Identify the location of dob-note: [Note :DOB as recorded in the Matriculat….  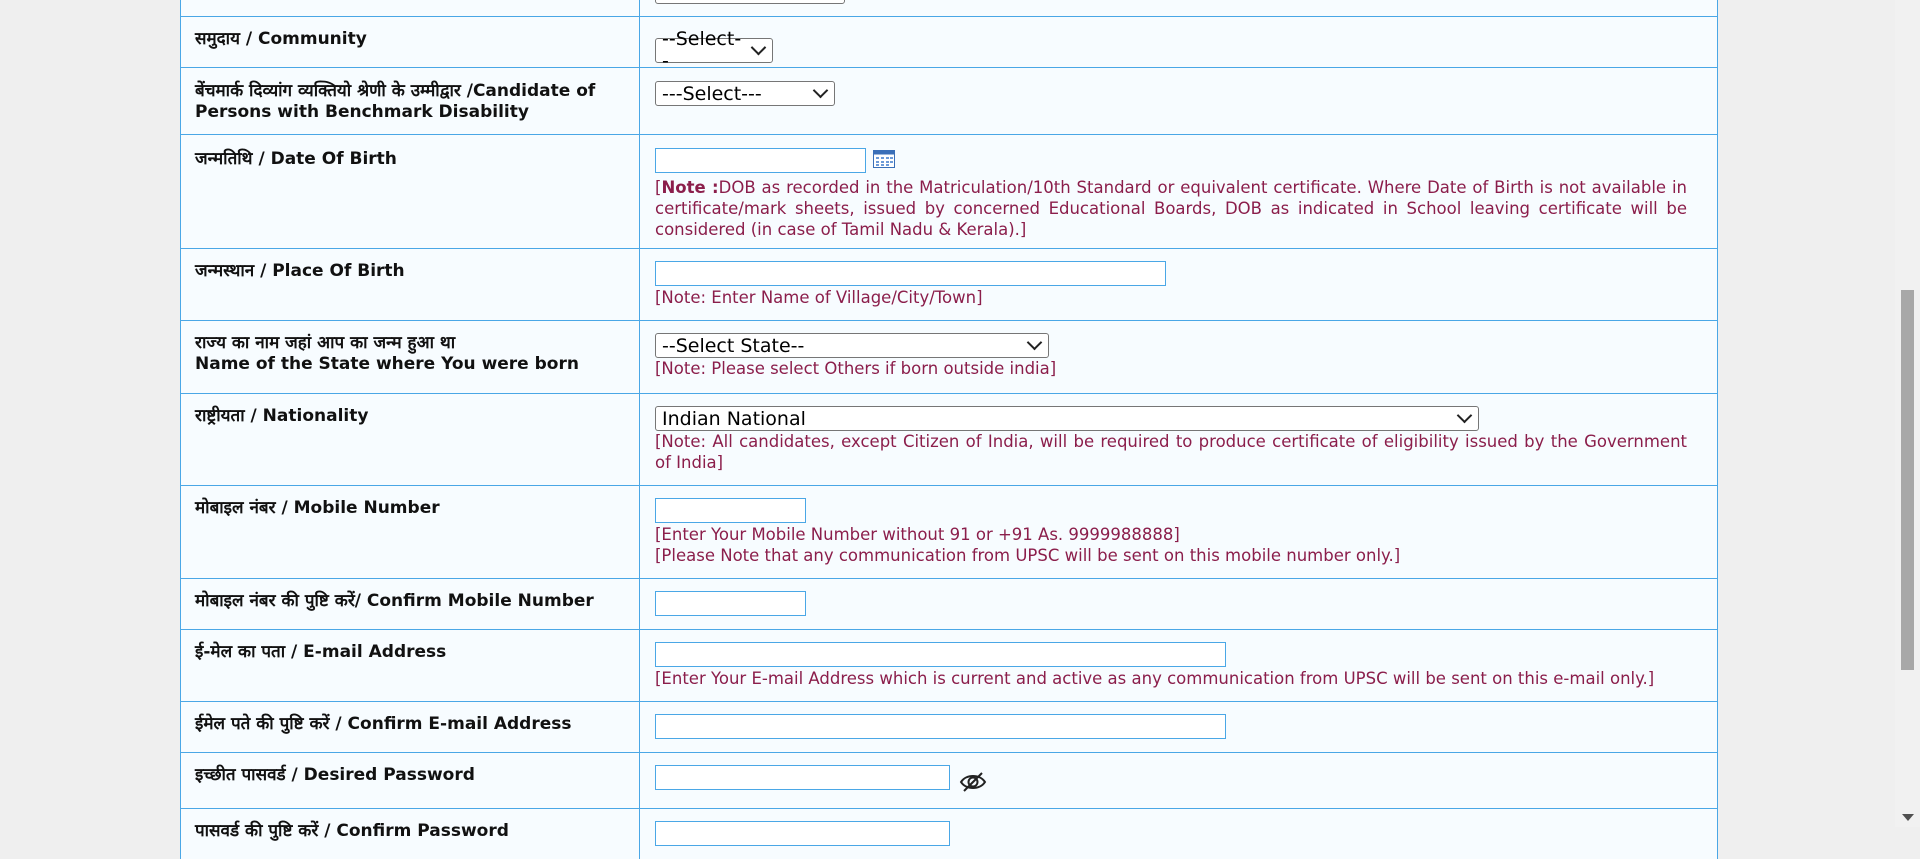
(1171, 208).